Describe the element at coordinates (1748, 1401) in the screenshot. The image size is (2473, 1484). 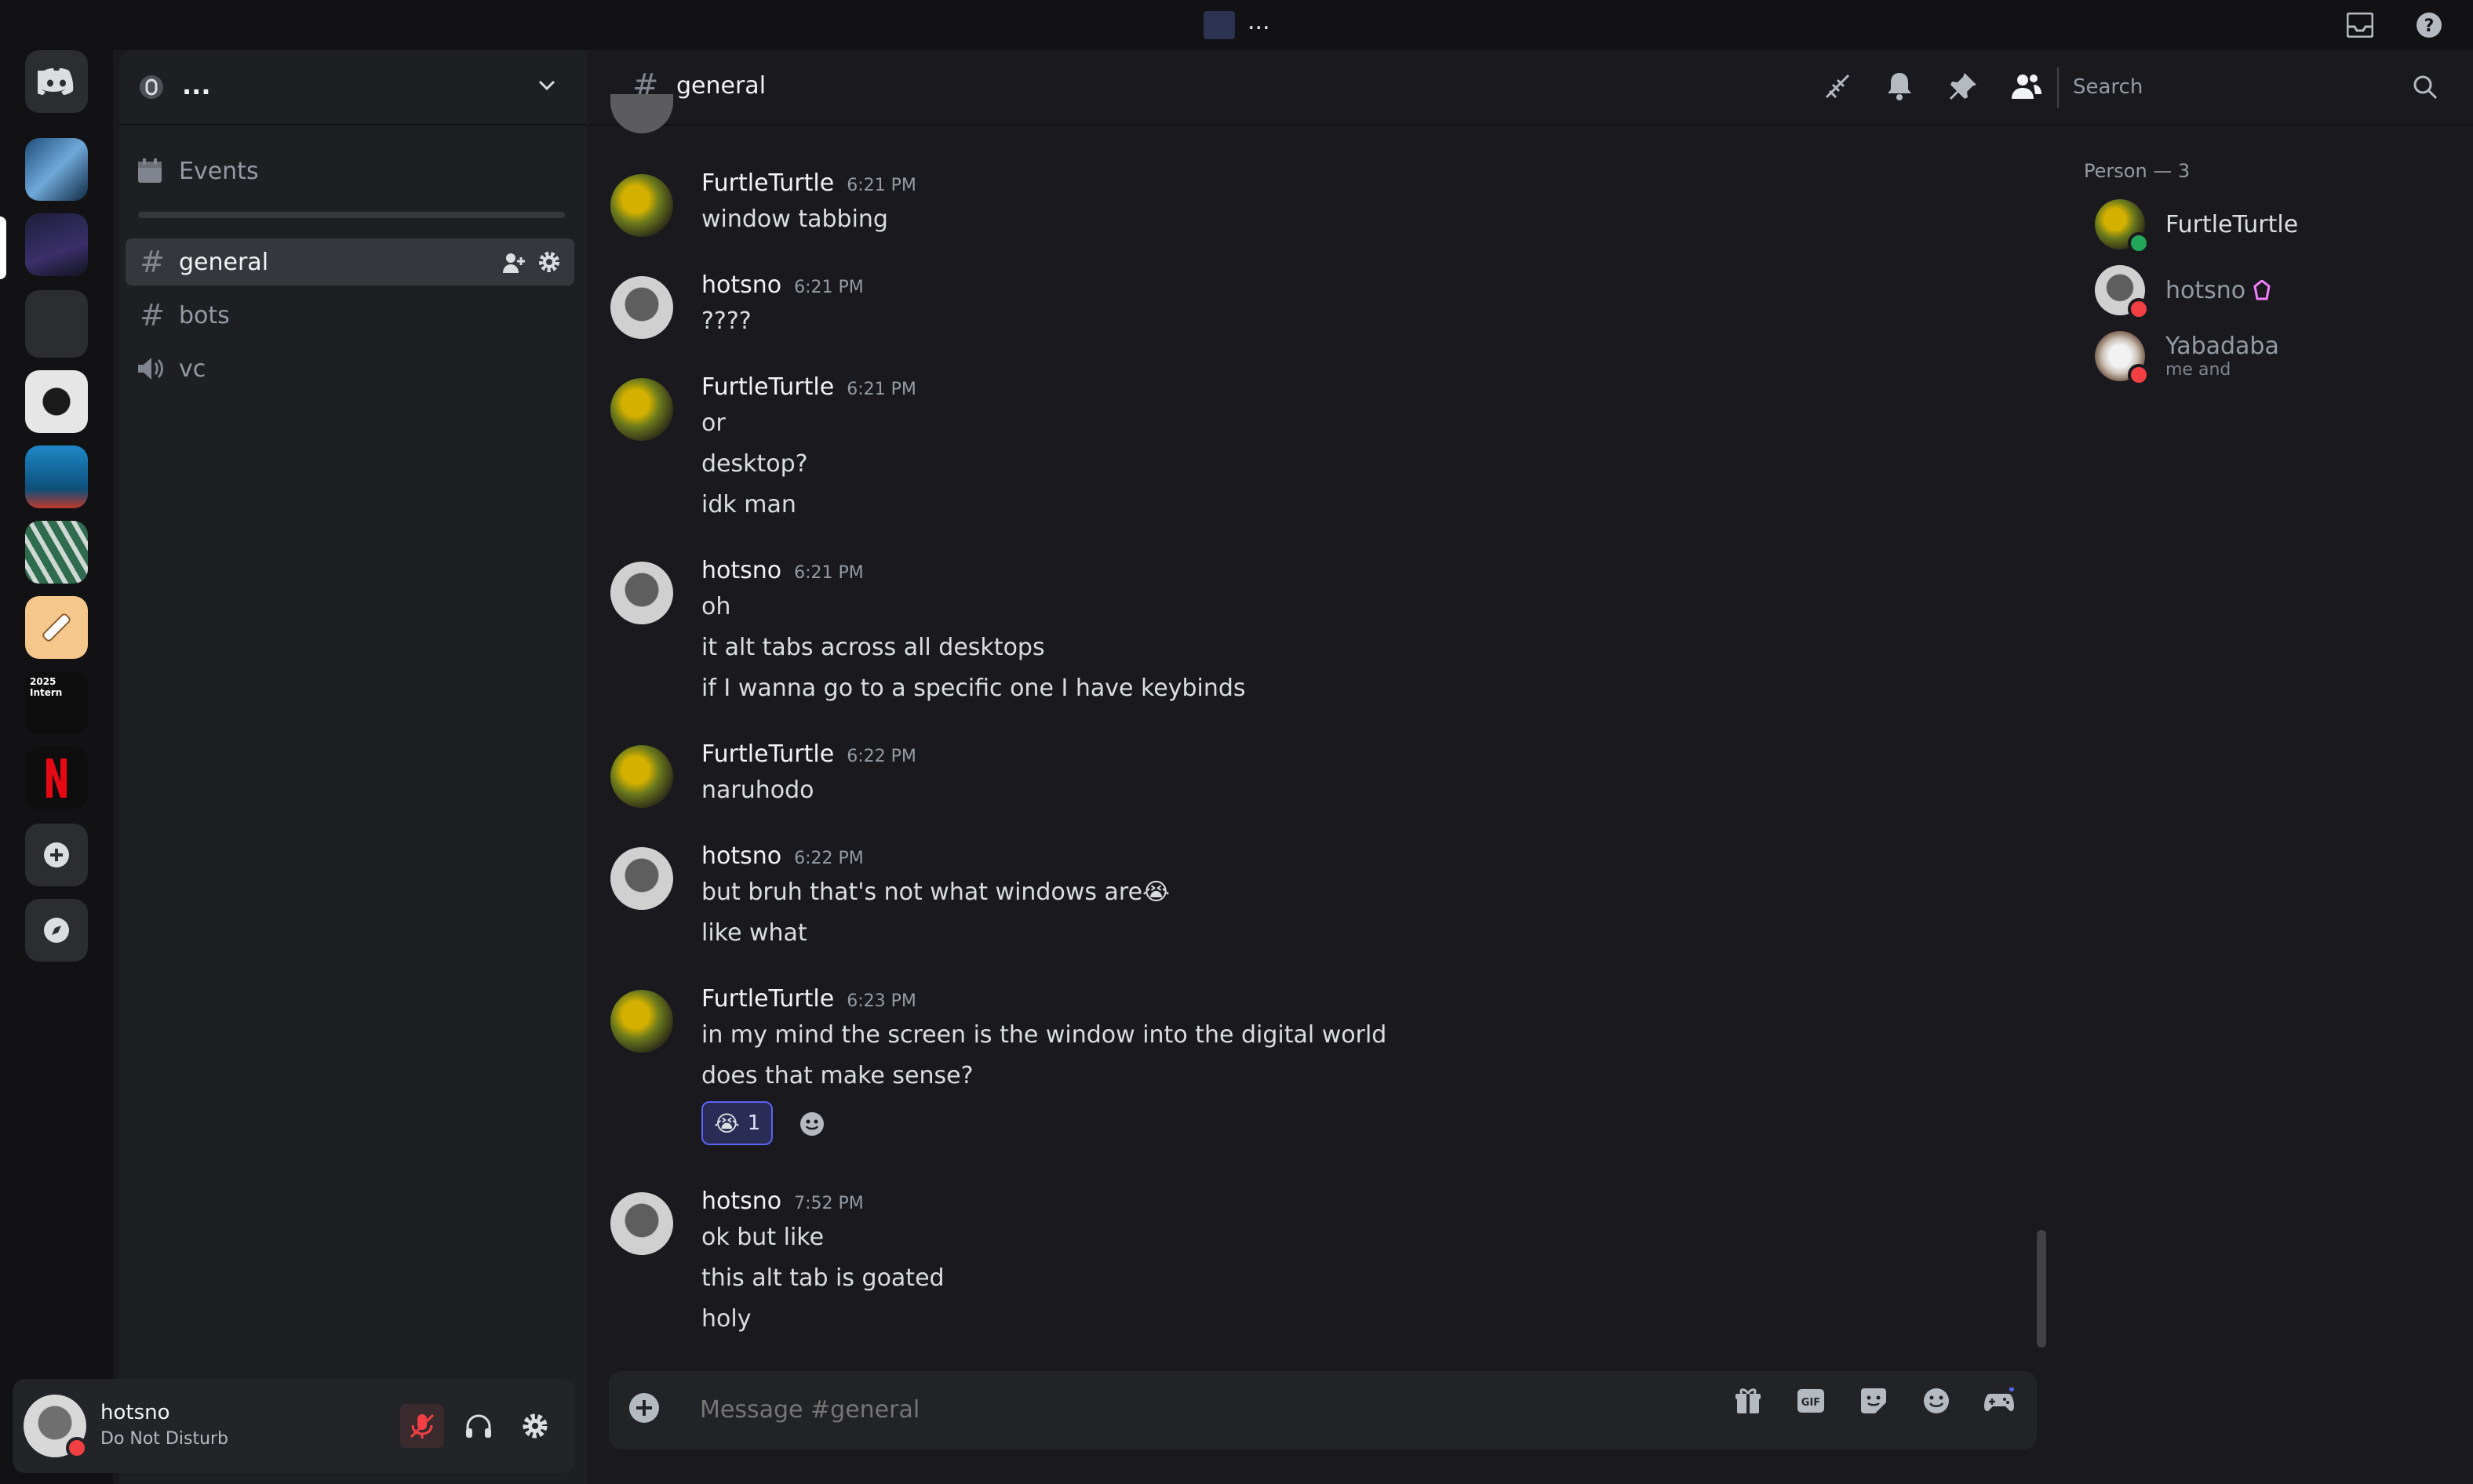
I see `gift-icon` at that location.